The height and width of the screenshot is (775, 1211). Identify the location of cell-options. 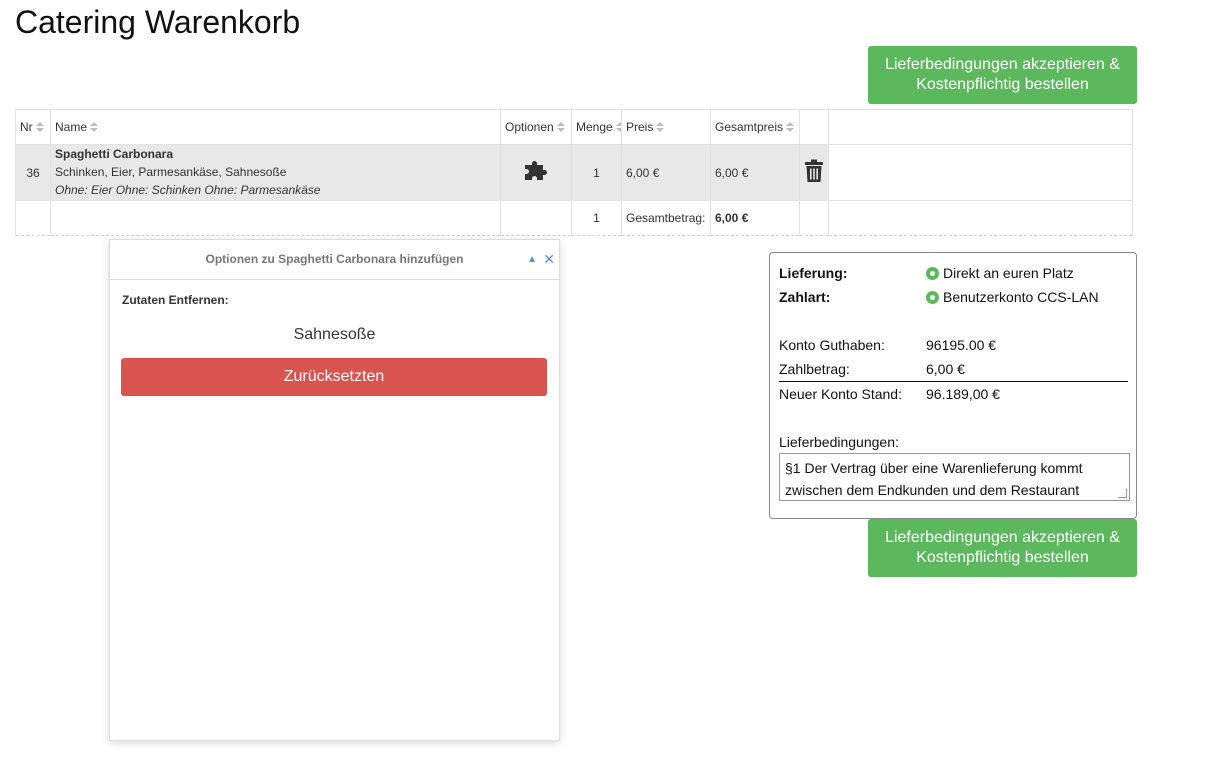
(536, 172).